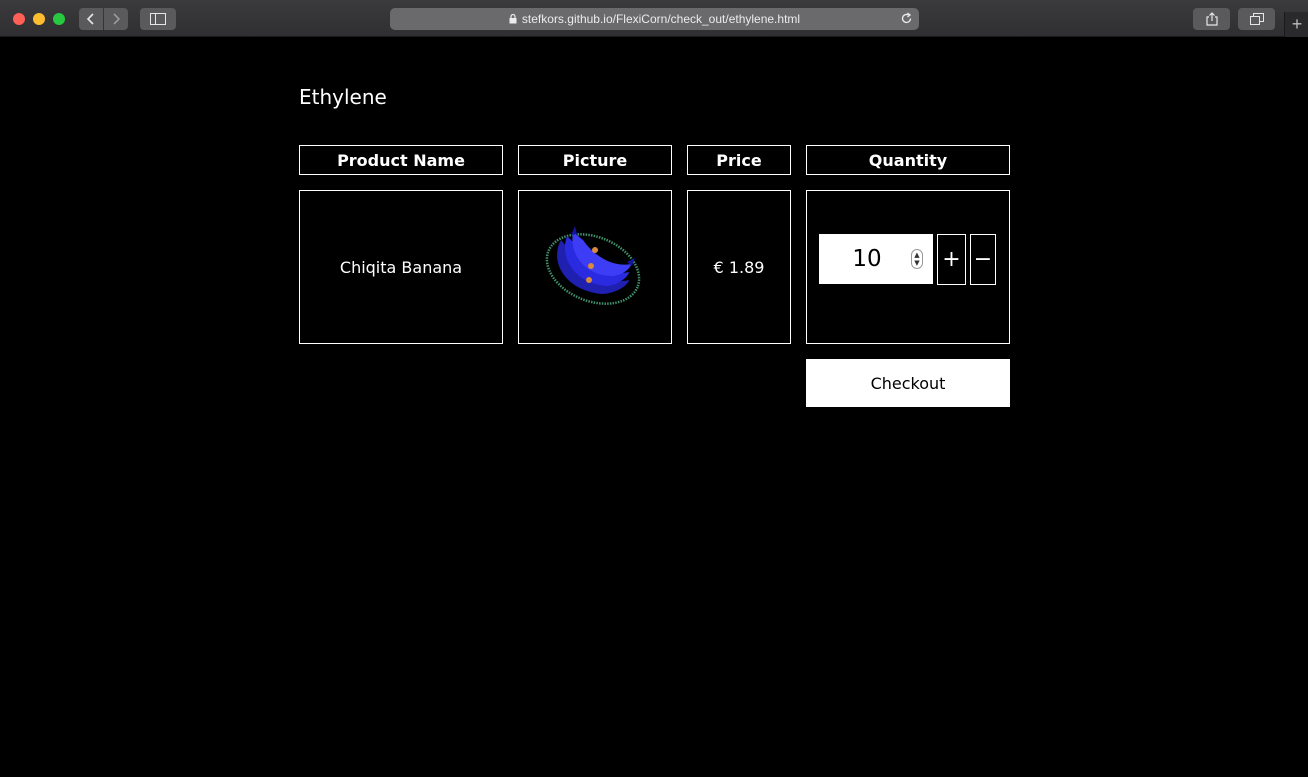 The width and height of the screenshot is (1308, 777). What do you see at coordinates (908, 267) in the screenshot?
I see `quantity-cell: ▲ ▼ + −` at bounding box center [908, 267].